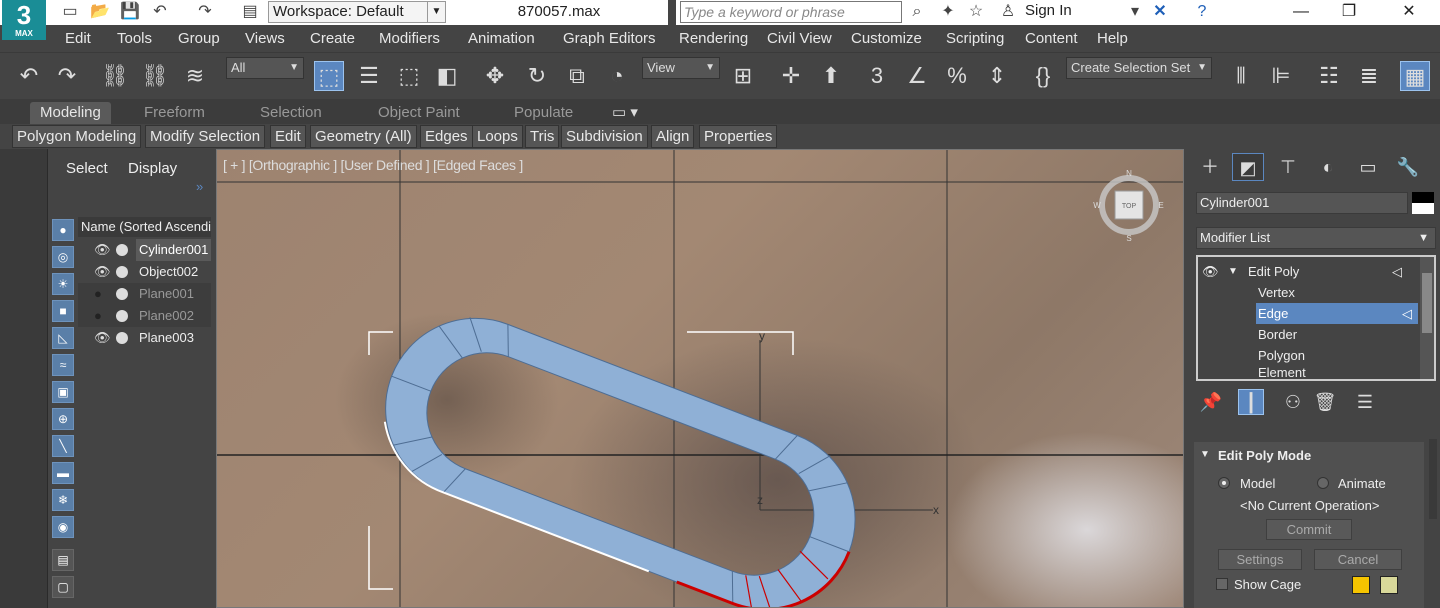 This screenshot has width=1440, height=608. What do you see at coordinates (174, 113) in the screenshot?
I see `tab-freeform: Freeform` at bounding box center [174, 113].